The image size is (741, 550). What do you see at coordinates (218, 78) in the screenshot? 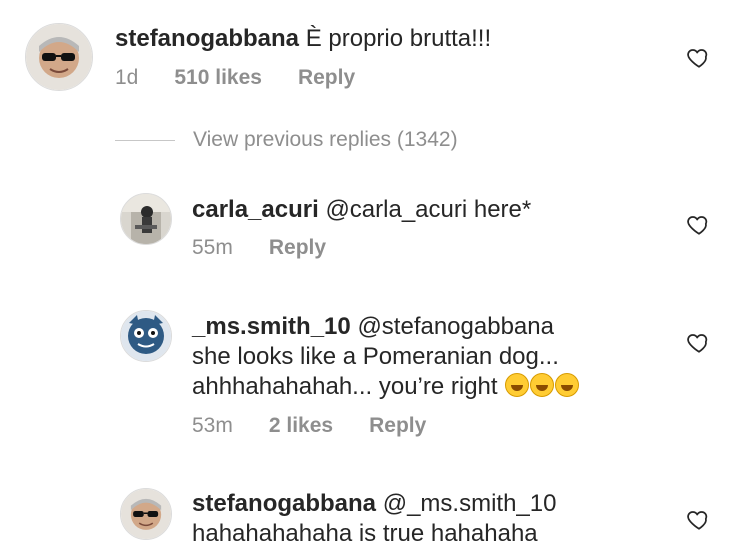
I see `likes-count: 510 likes` at bounding box center [218, 78].